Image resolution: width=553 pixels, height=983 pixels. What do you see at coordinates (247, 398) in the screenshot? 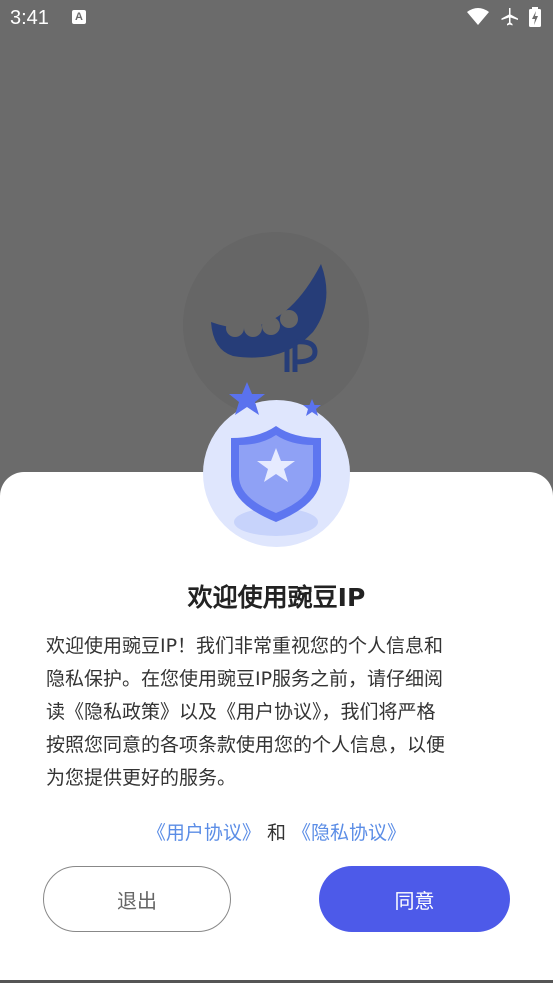
I see `star-sparkle-large-icon` at bounding box center [247, 398].